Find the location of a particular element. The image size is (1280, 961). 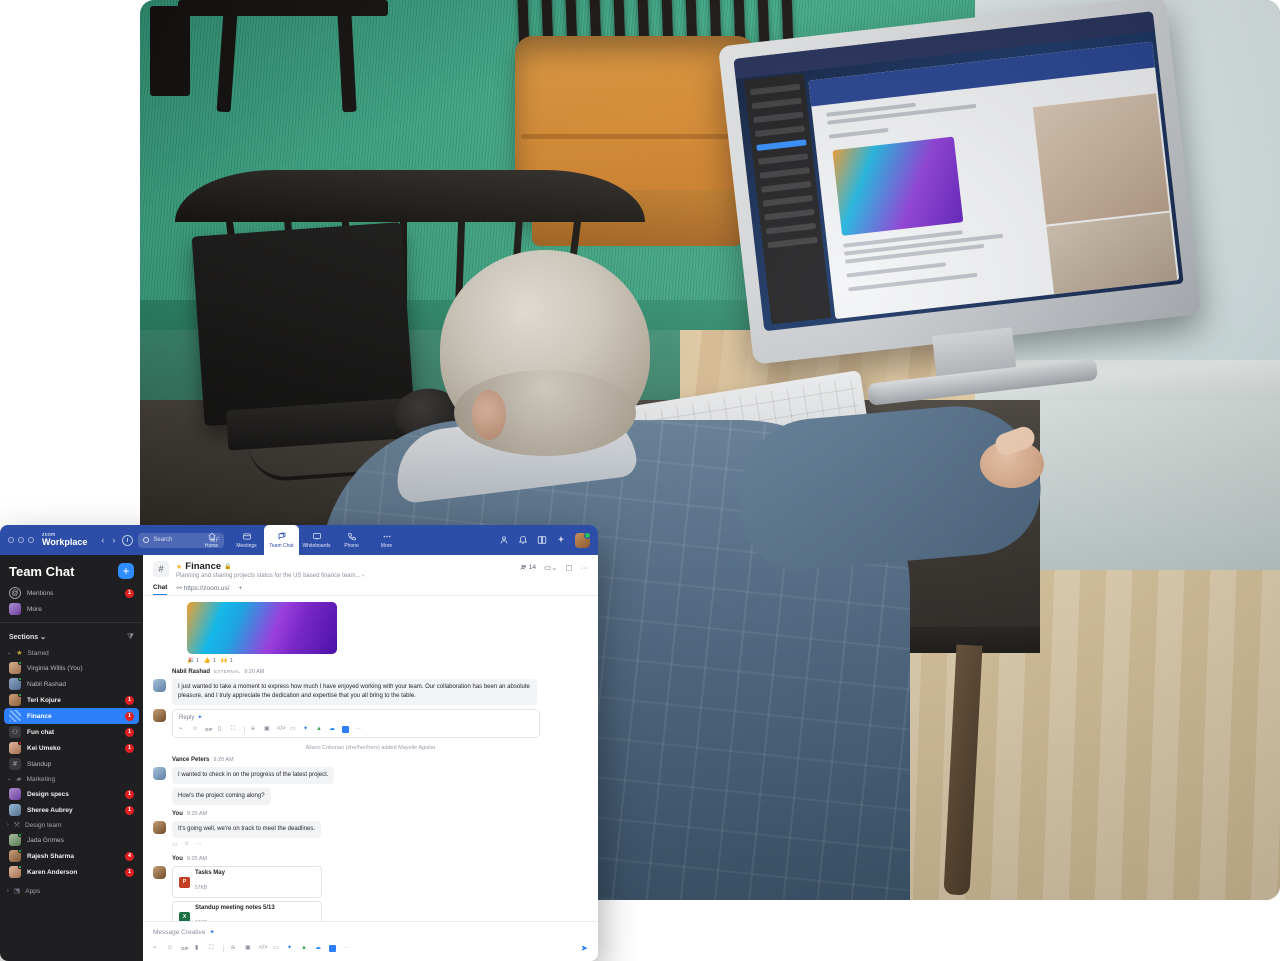

filter-icon: ⧩ is located at coordinates (130, 637).